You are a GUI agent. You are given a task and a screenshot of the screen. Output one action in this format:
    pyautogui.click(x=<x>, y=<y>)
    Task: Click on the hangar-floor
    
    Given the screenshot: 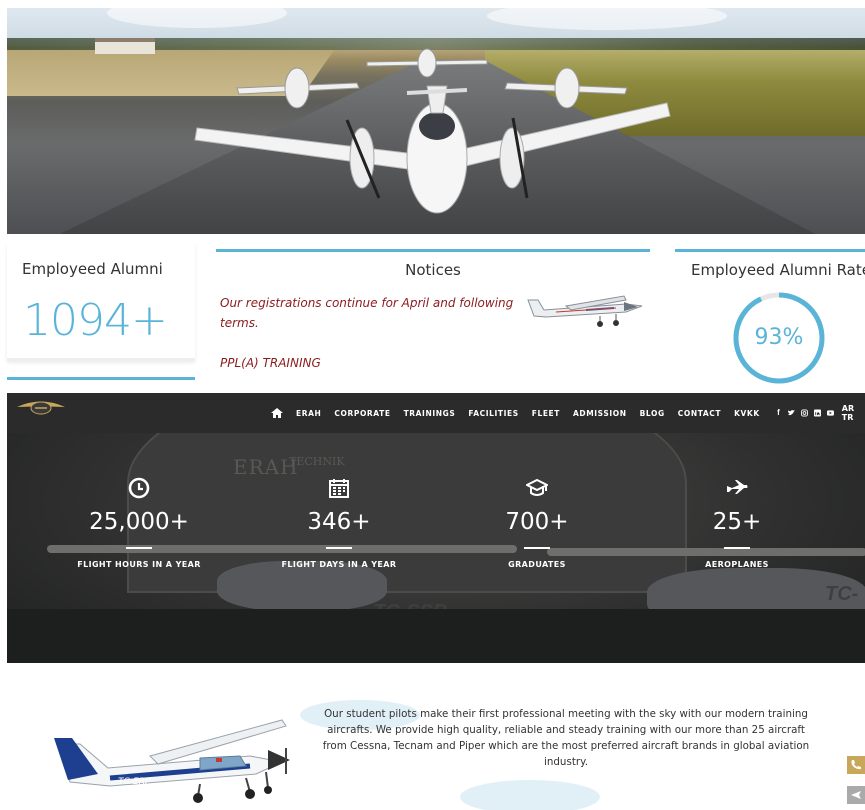 What is the action you would take?
    pyautogui.click(x=436, y=636)
    